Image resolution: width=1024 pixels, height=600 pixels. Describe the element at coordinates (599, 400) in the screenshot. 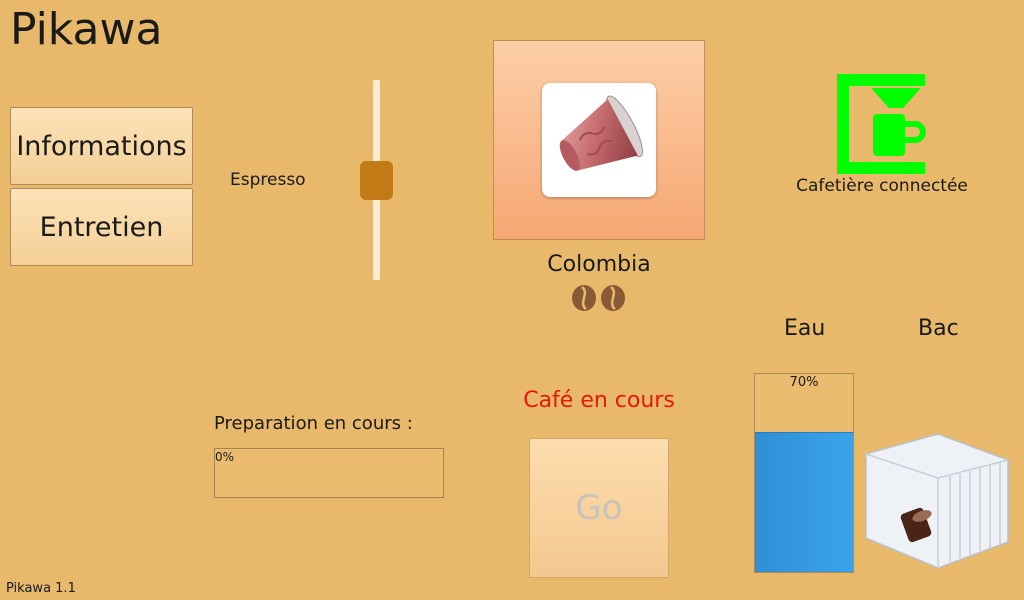

I see `brew-status: Café en cours` at that location.